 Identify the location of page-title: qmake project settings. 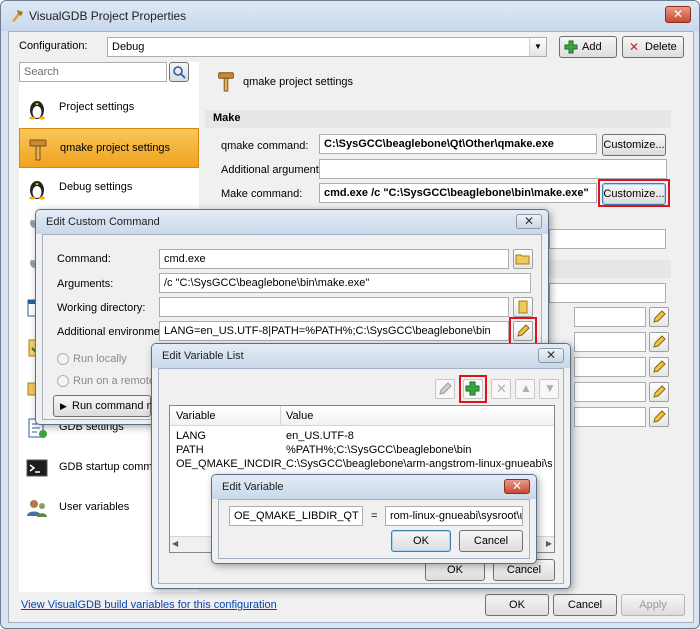
(298, 82).